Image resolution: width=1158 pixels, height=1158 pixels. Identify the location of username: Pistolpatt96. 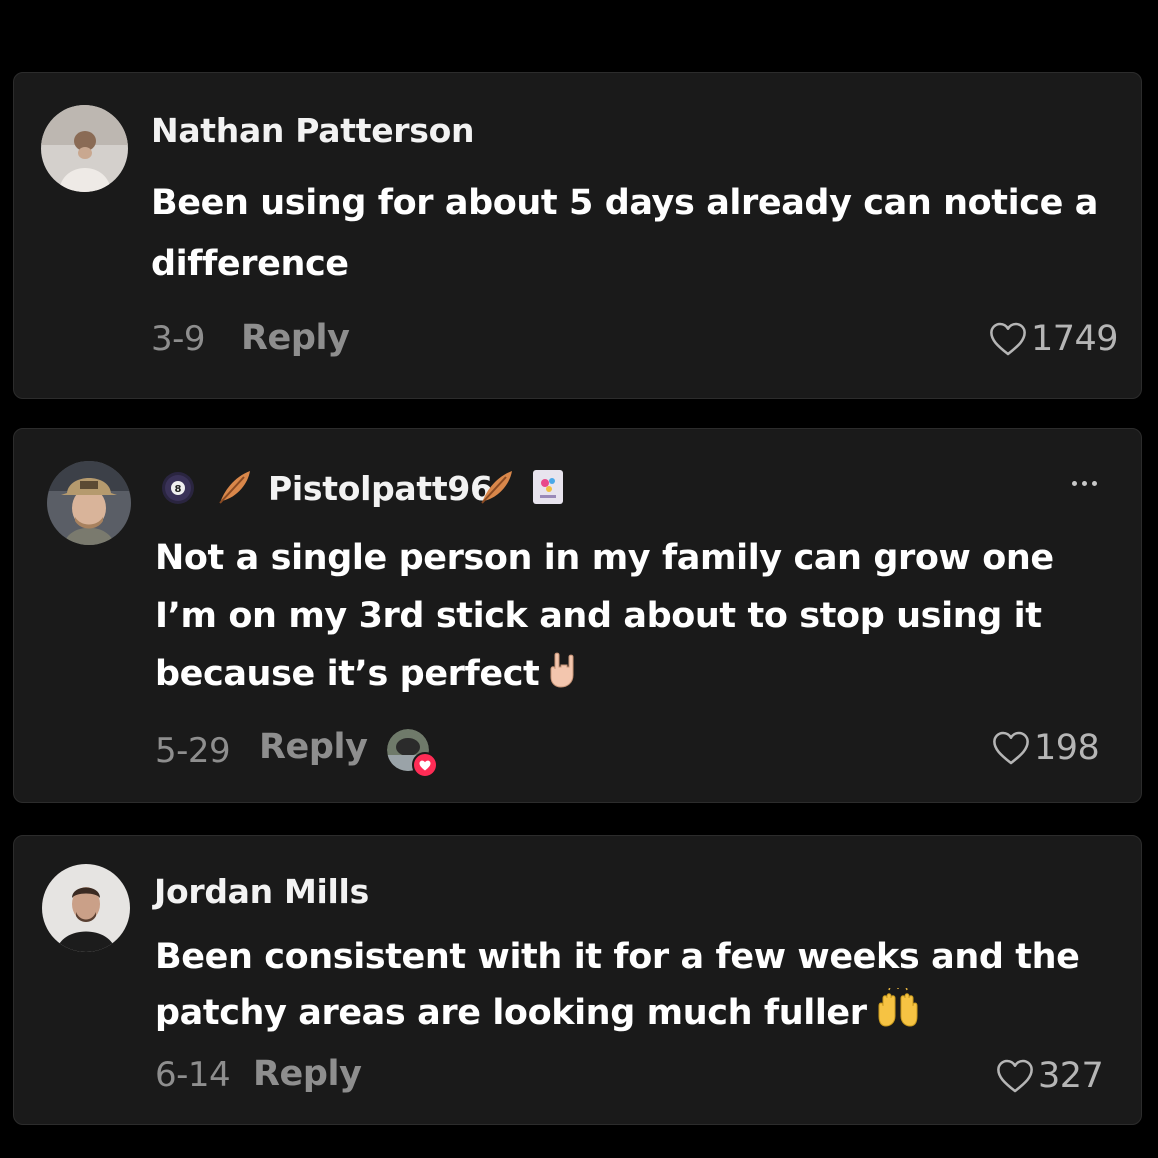
(380, 488).